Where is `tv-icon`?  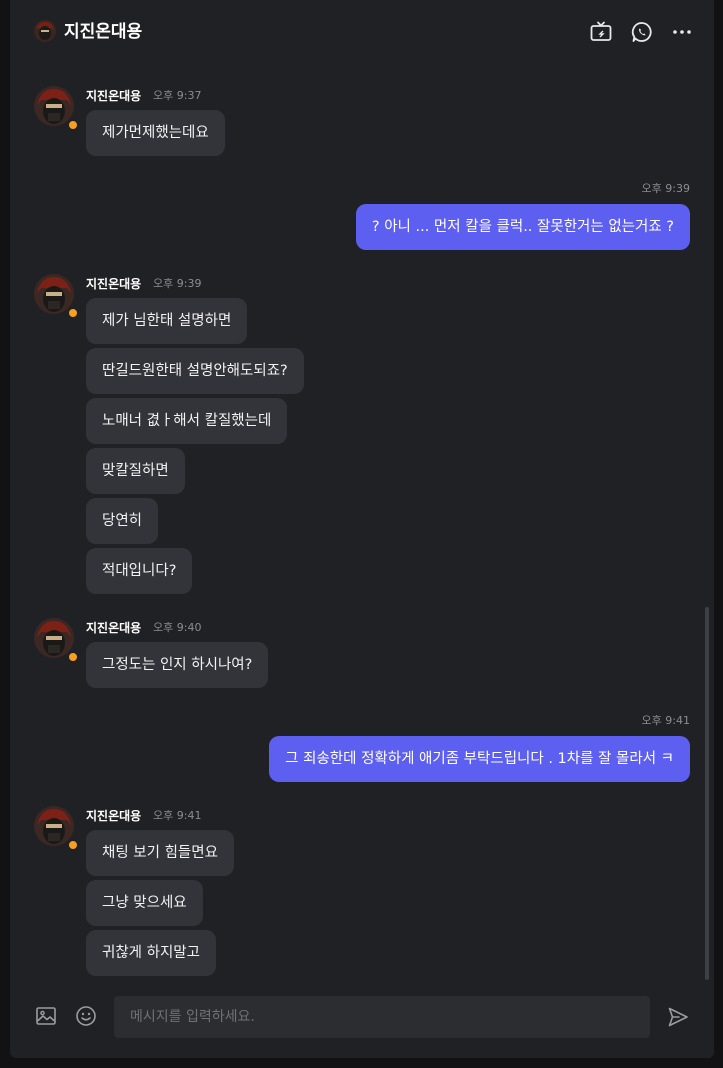
tv-icon is located at coordinates (601, 32).